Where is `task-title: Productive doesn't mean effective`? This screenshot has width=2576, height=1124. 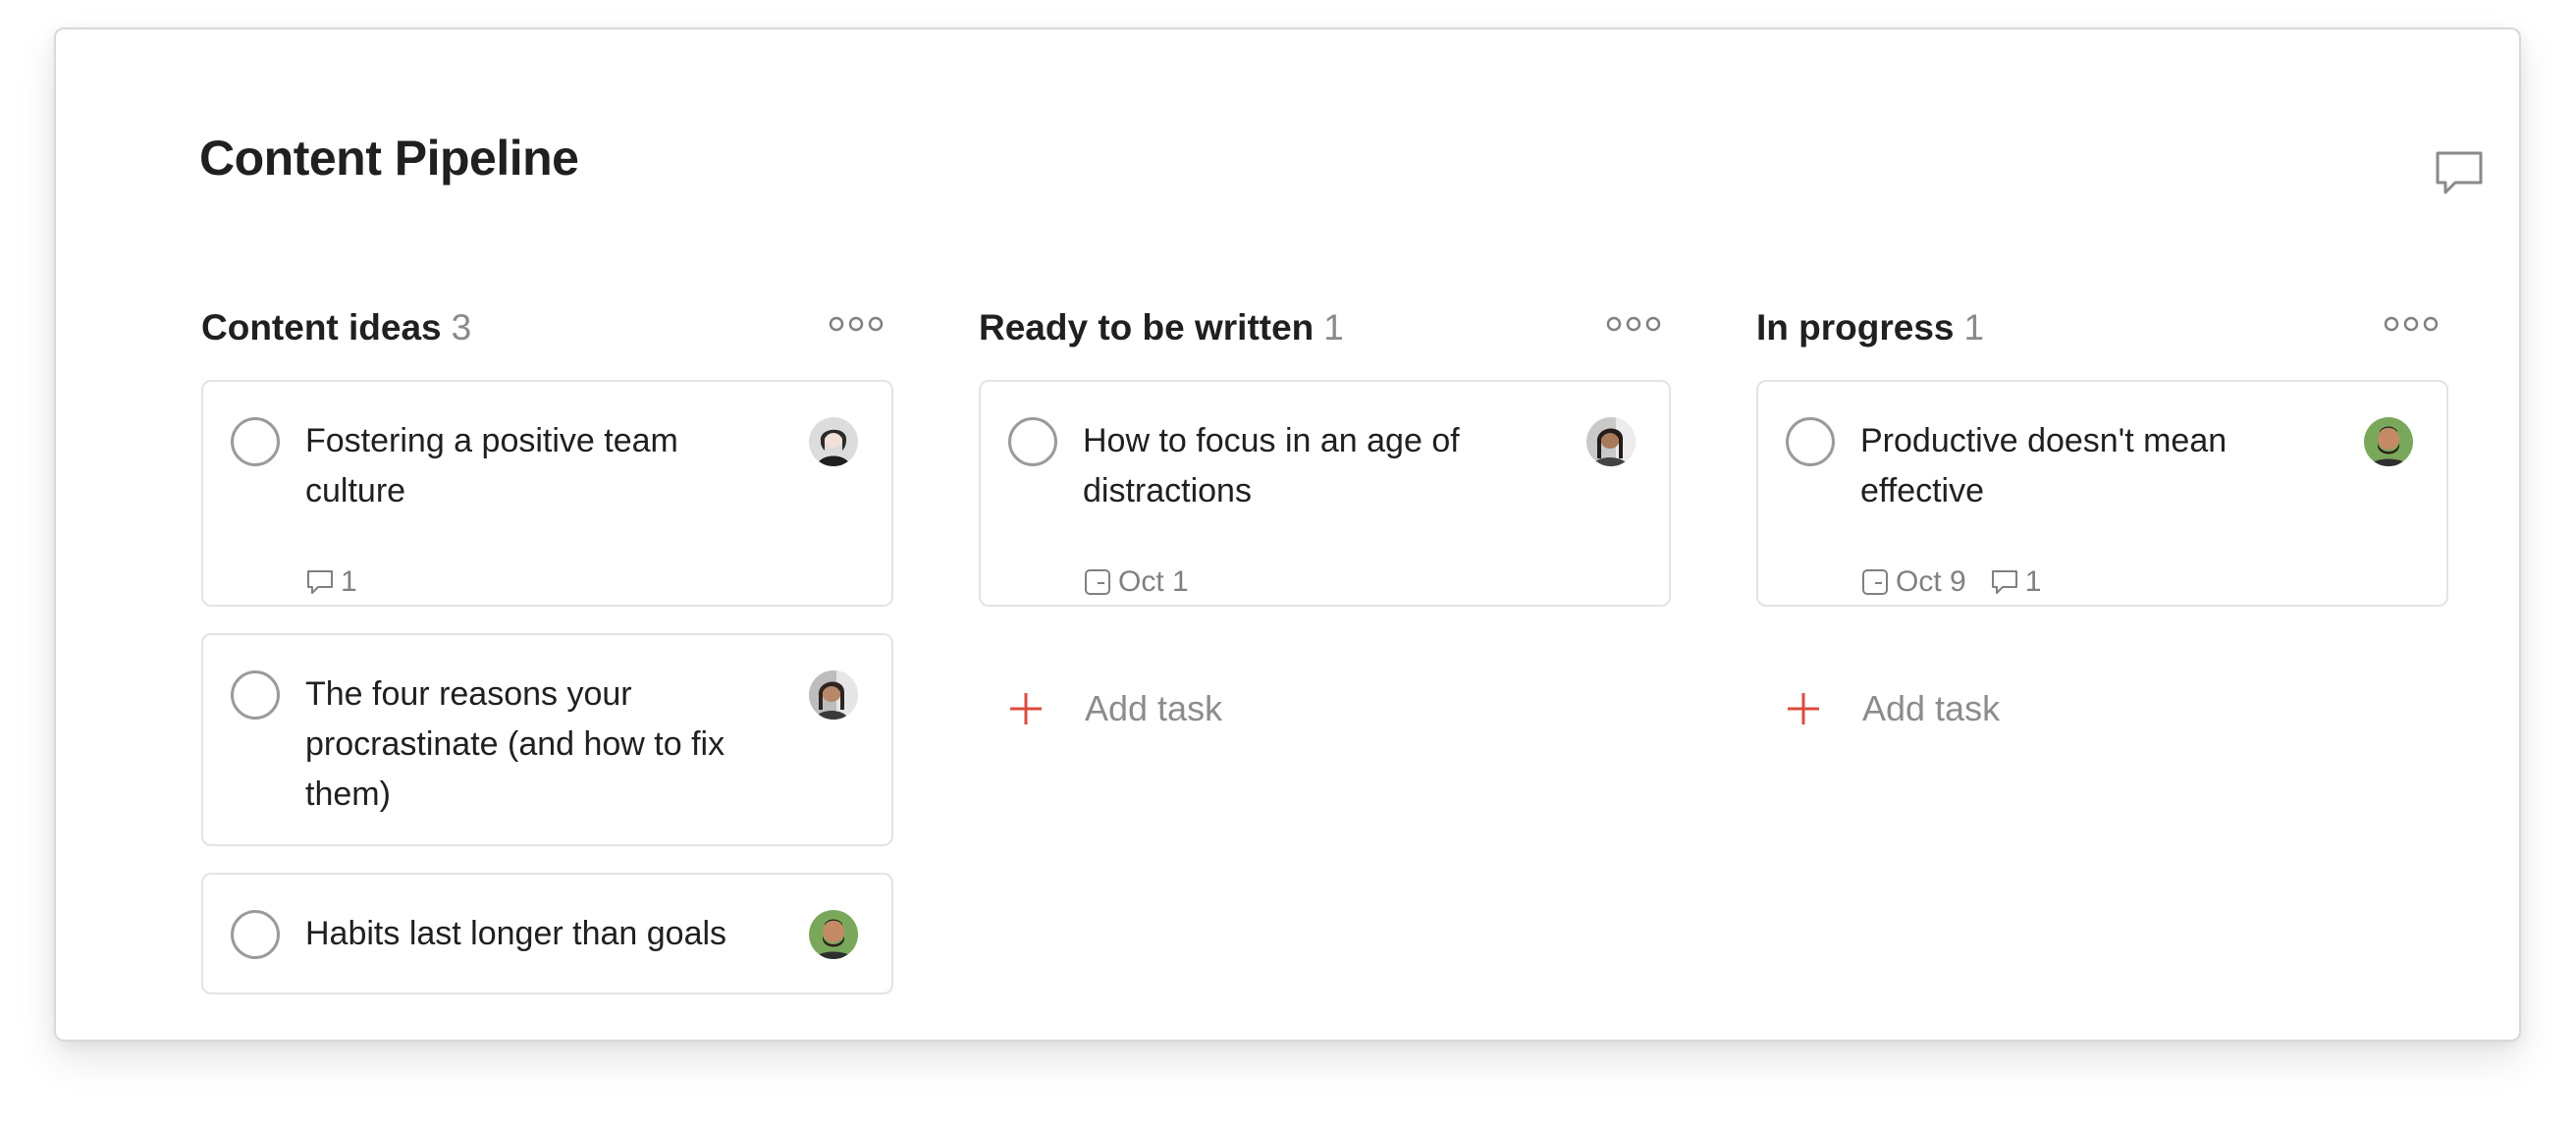 task-title: Productive doesn't mean effective is located at coordinates (2043, 465).